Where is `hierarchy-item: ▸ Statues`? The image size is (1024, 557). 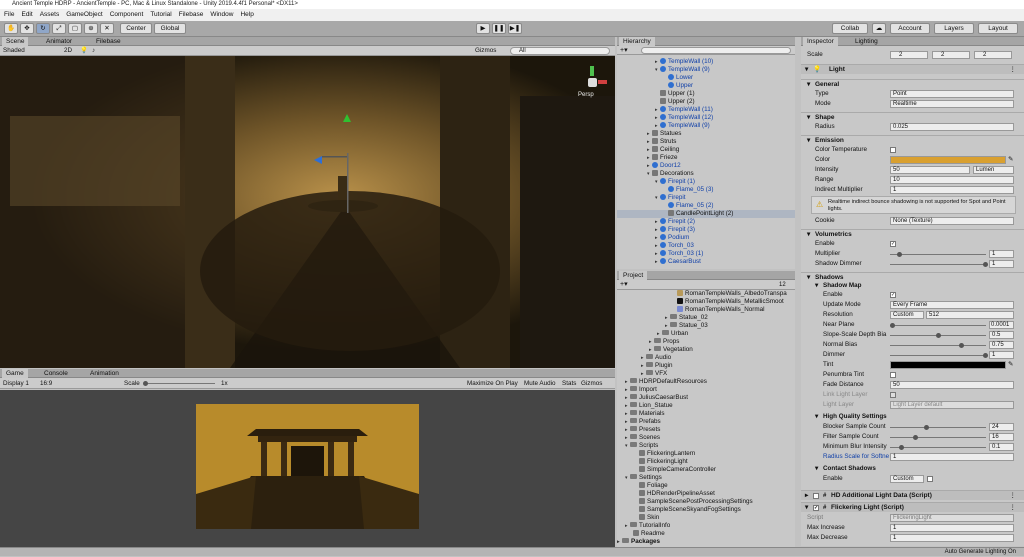 hierarchy-item: ▸ Statues is located at coordinates (664, 134).